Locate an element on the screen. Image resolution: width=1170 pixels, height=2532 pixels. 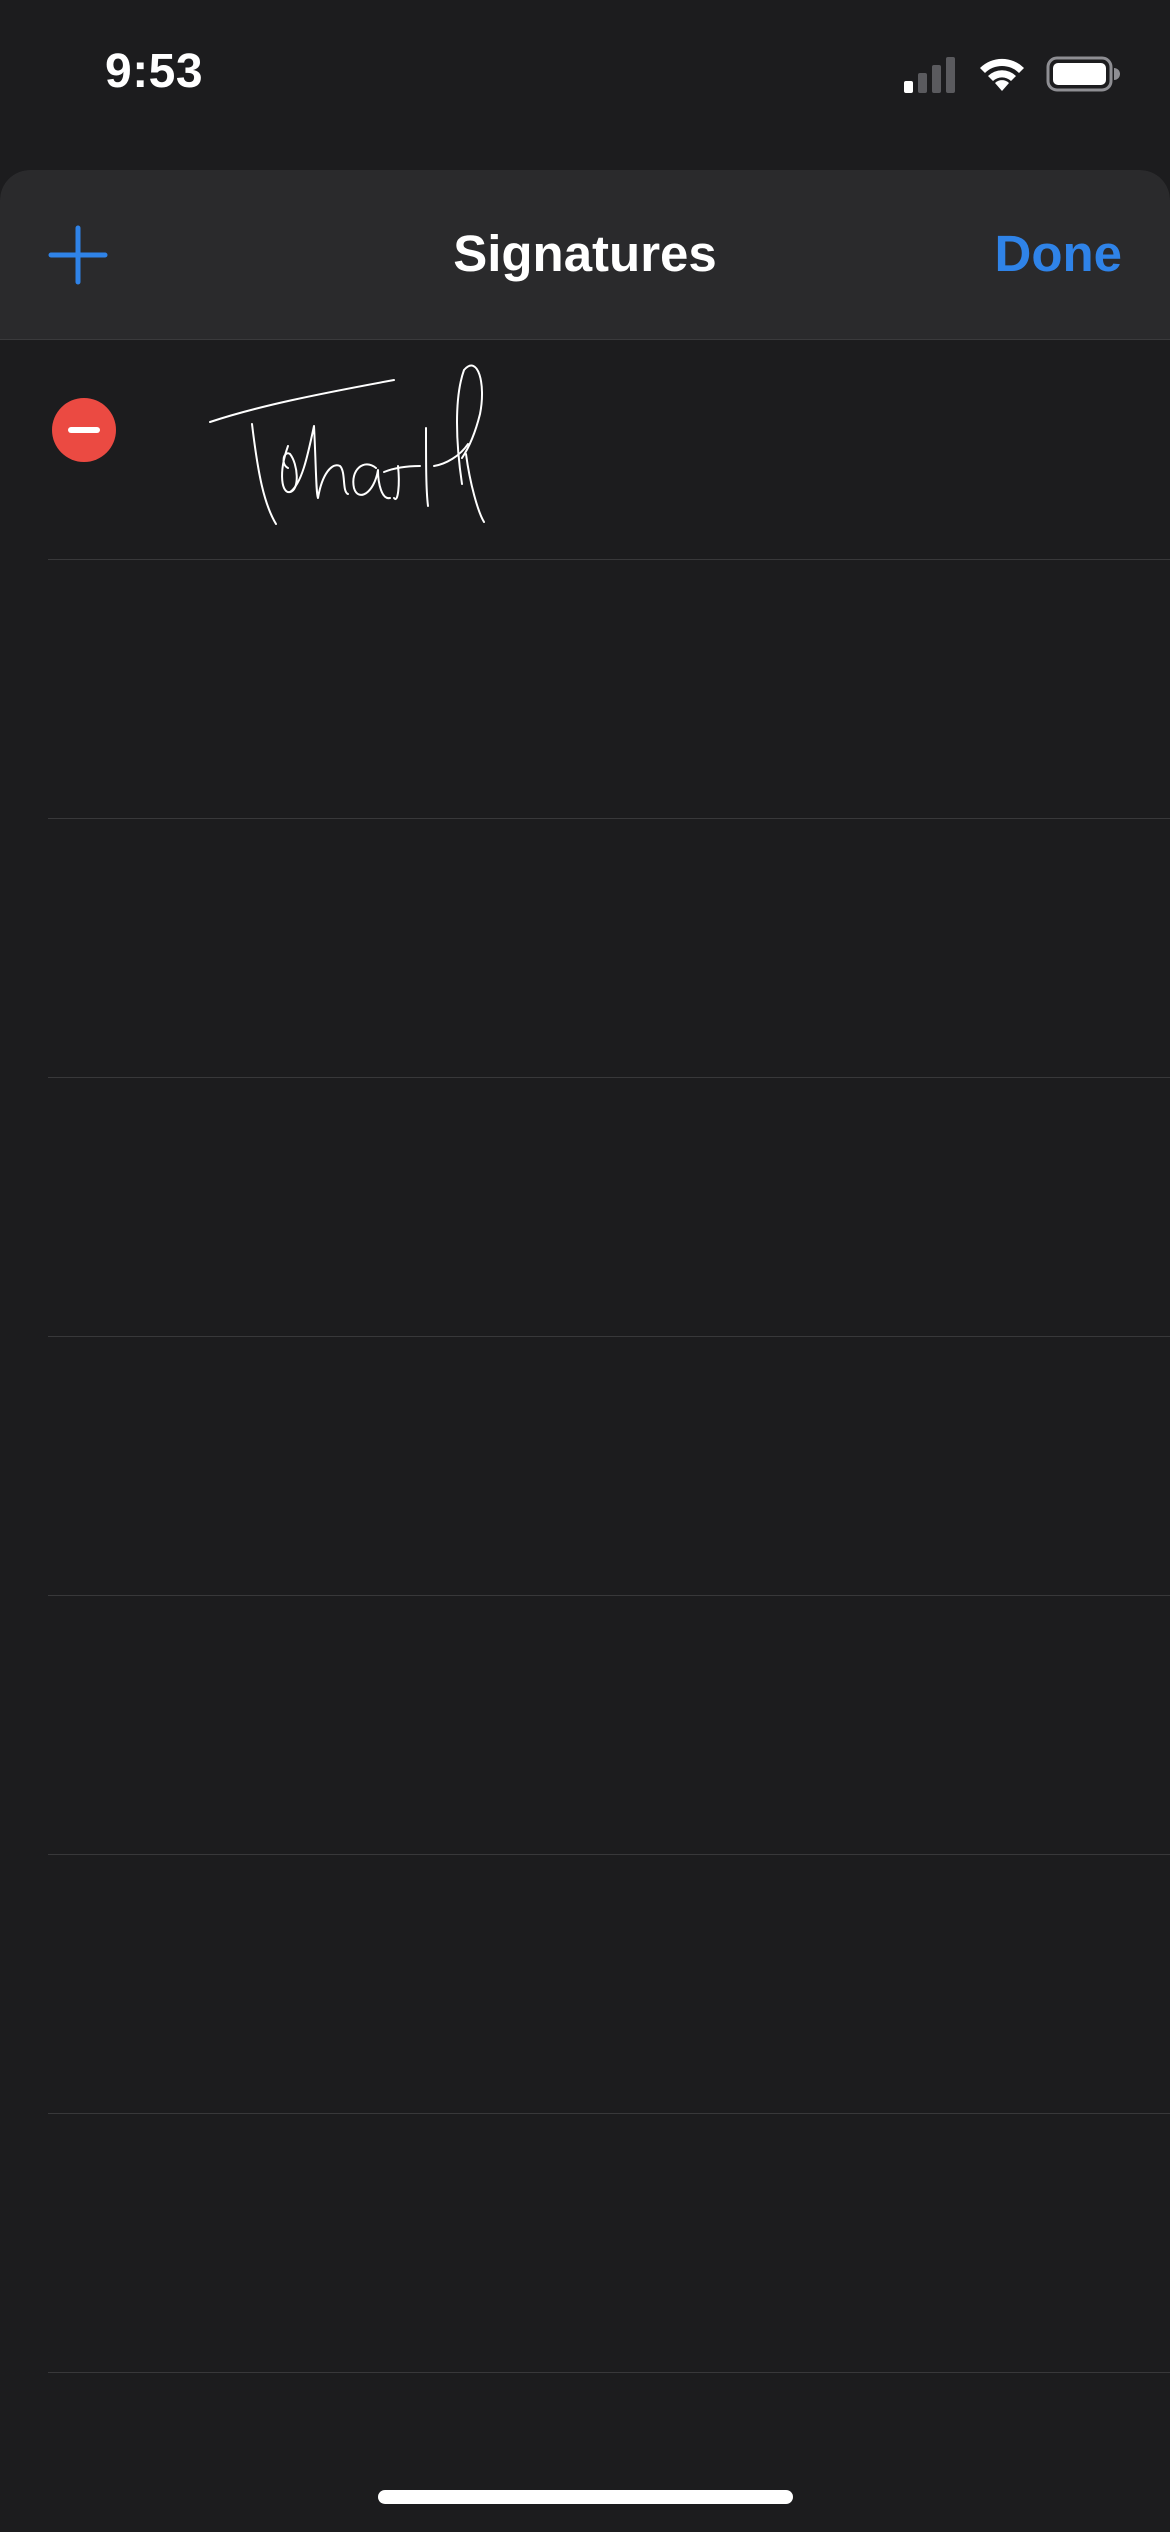
signature-drawing is located at coordinates (347, 444).